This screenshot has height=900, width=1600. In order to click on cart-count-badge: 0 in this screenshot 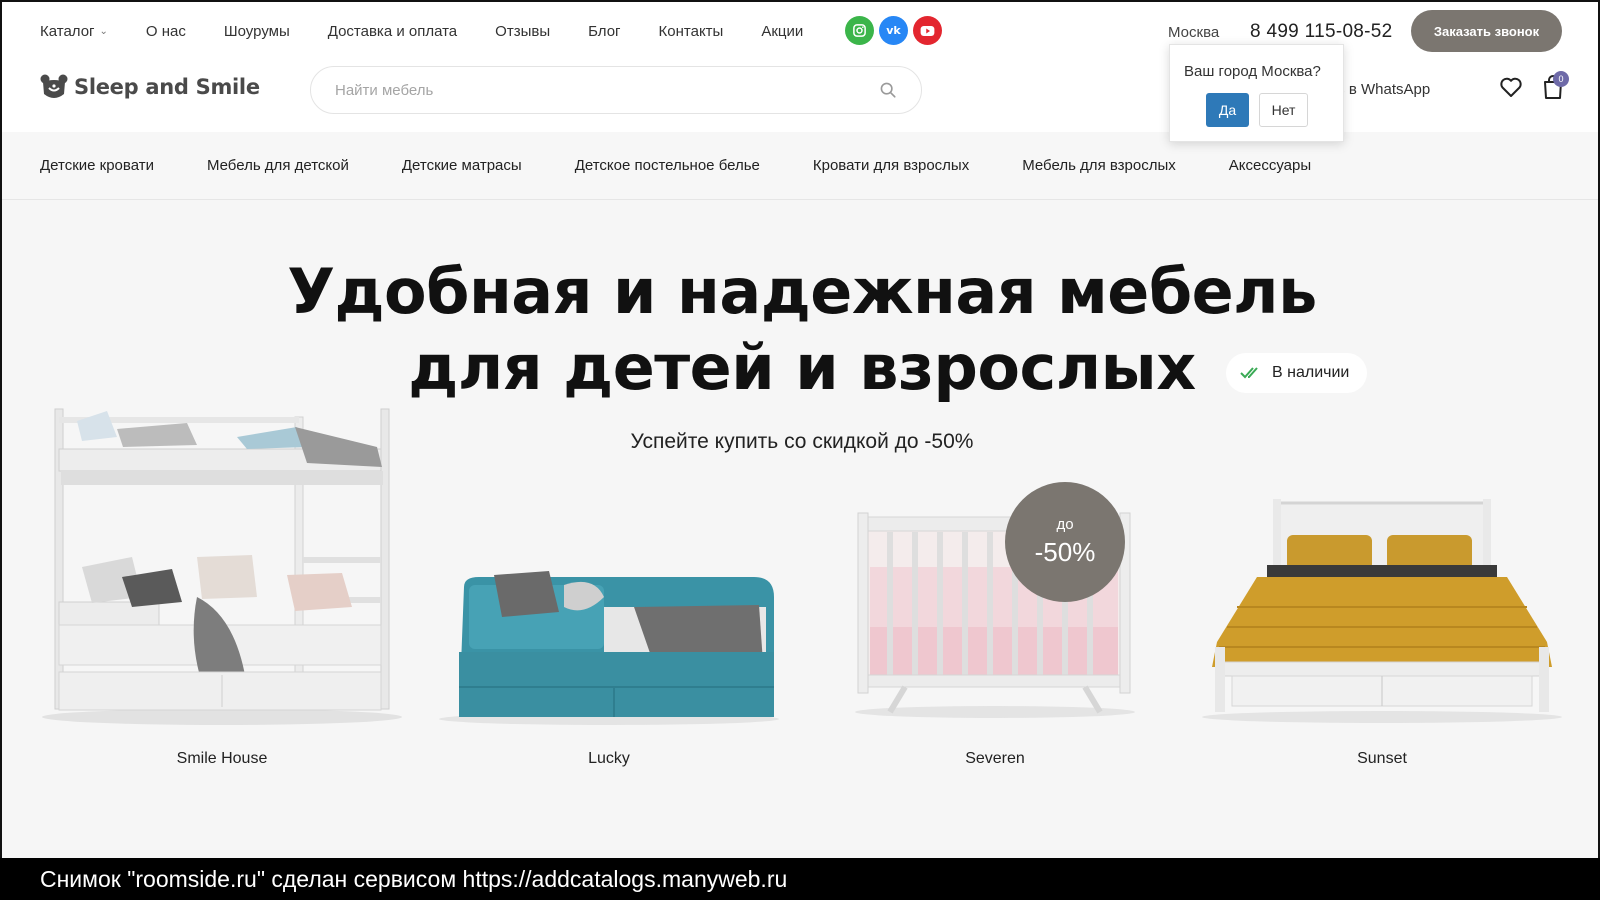, I will do `click(1561, 79)`.